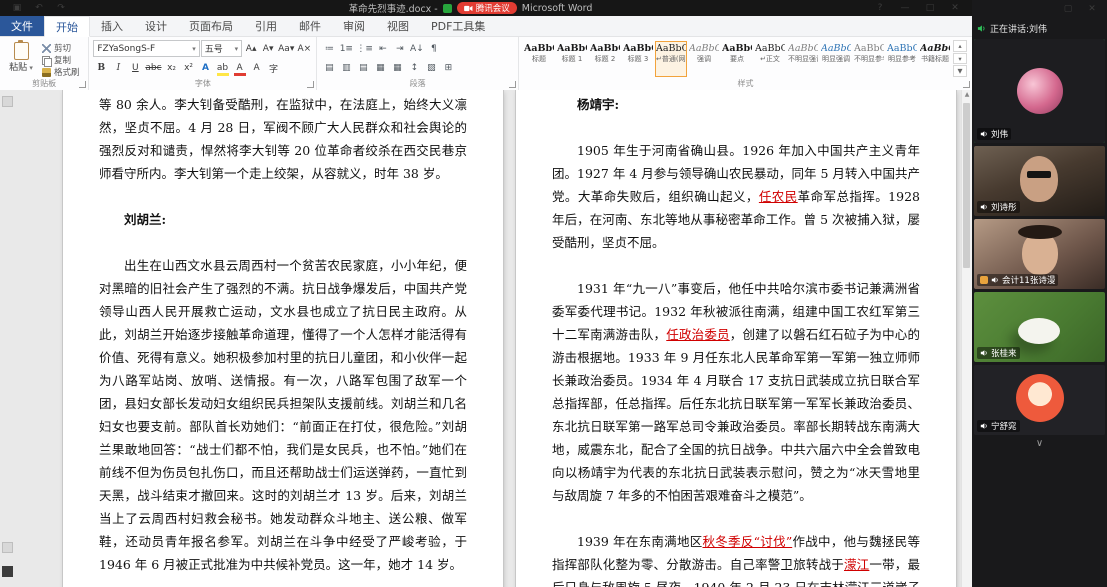 The height and width of the screenshot is (587, 1107). I want to click on font-size-select: 五号, so click(221, 49).